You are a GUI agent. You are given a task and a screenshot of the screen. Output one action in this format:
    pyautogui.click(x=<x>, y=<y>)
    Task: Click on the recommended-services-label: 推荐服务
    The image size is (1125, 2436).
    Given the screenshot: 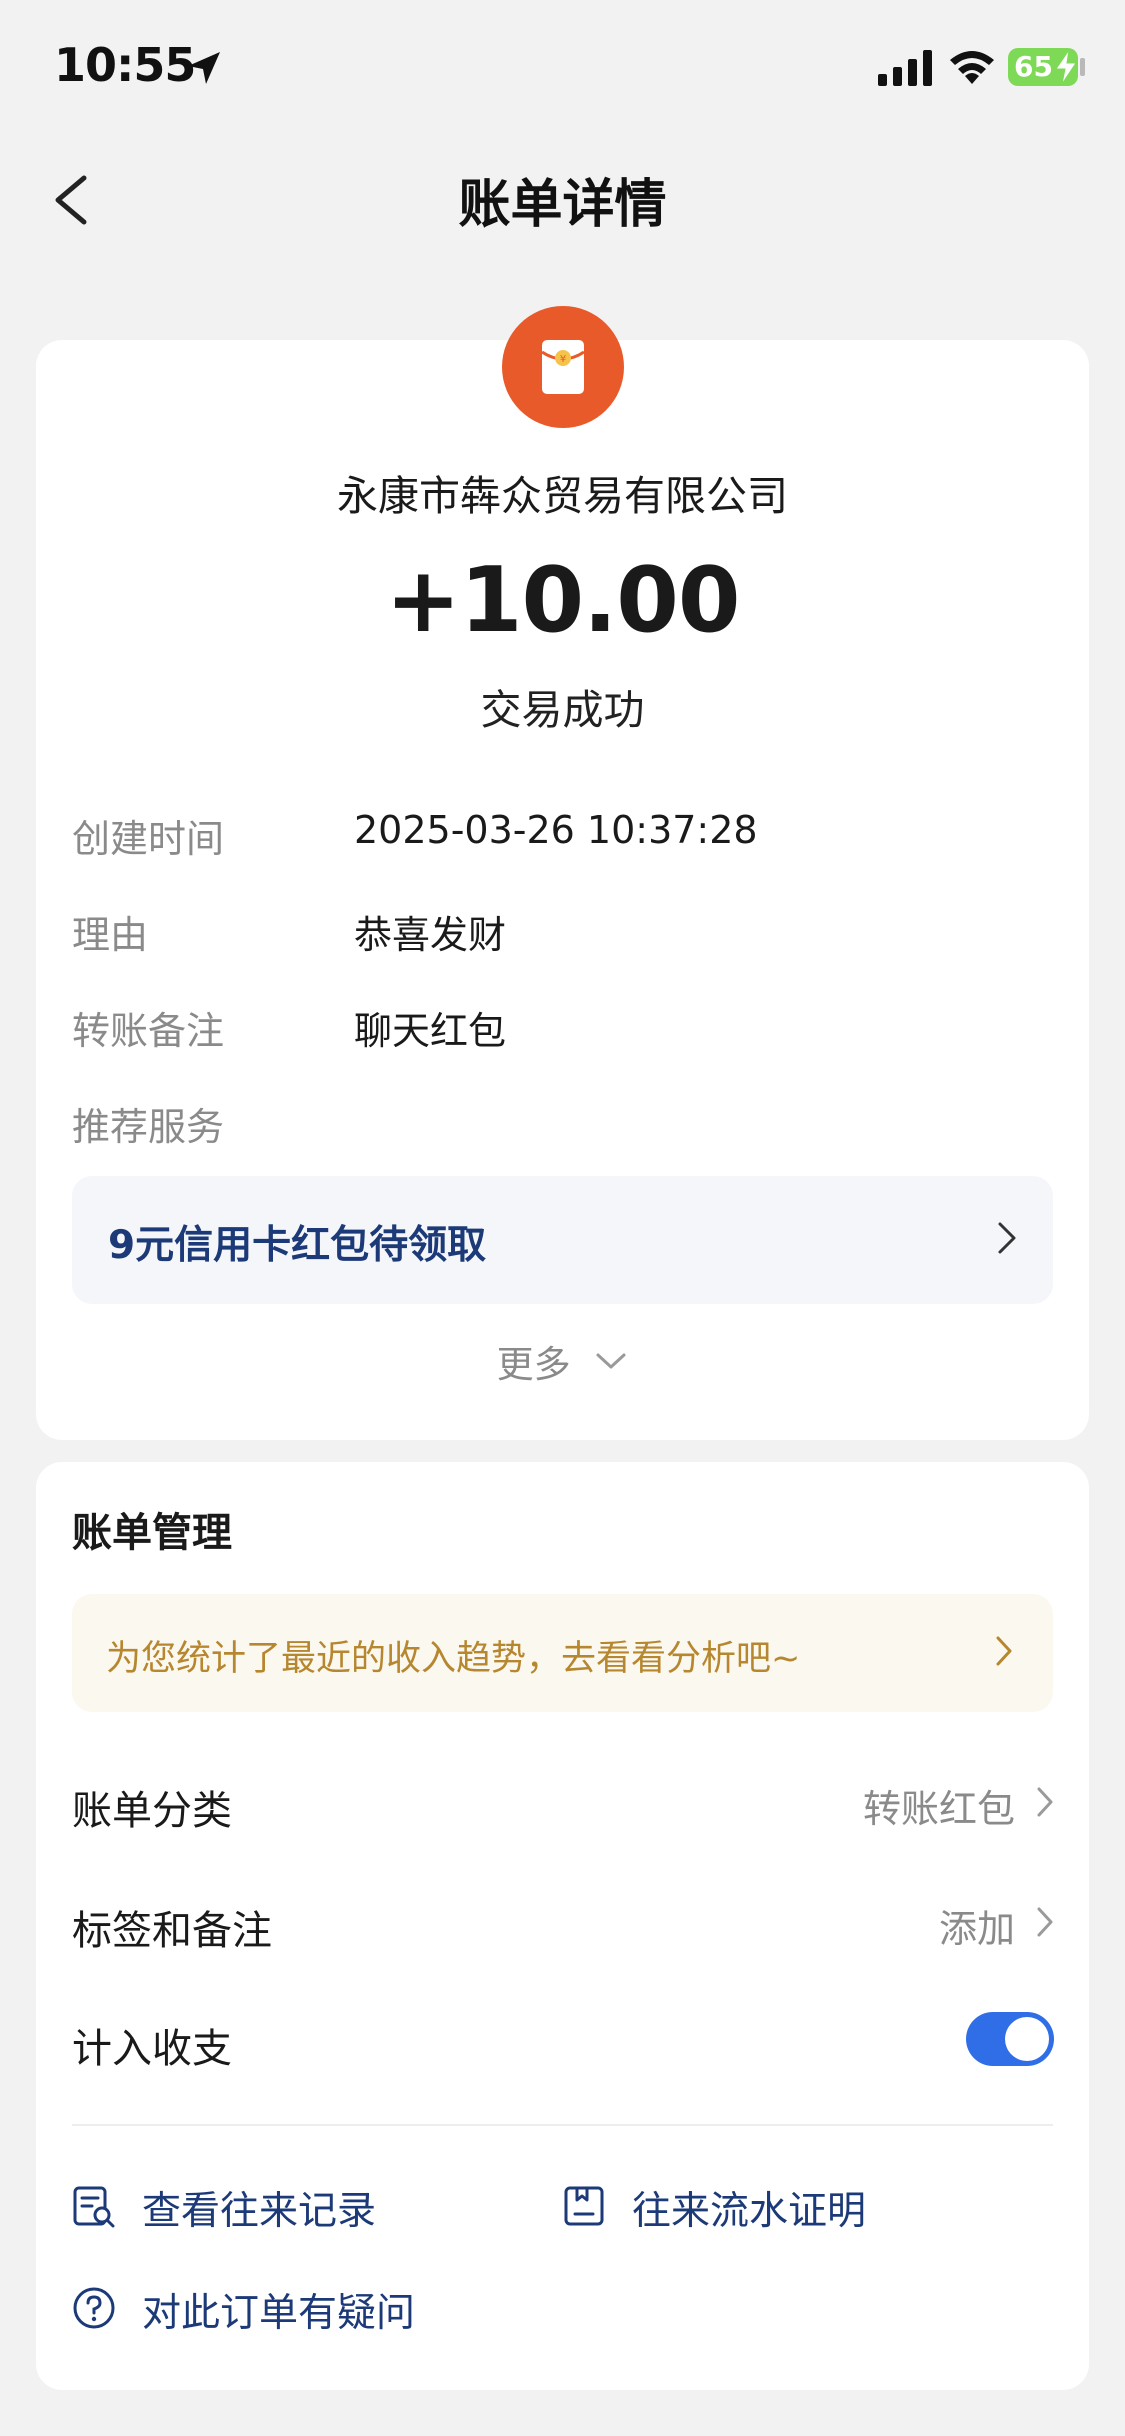 What is the action you would take?
    pyautogui.click(x=148, y=1127)
    